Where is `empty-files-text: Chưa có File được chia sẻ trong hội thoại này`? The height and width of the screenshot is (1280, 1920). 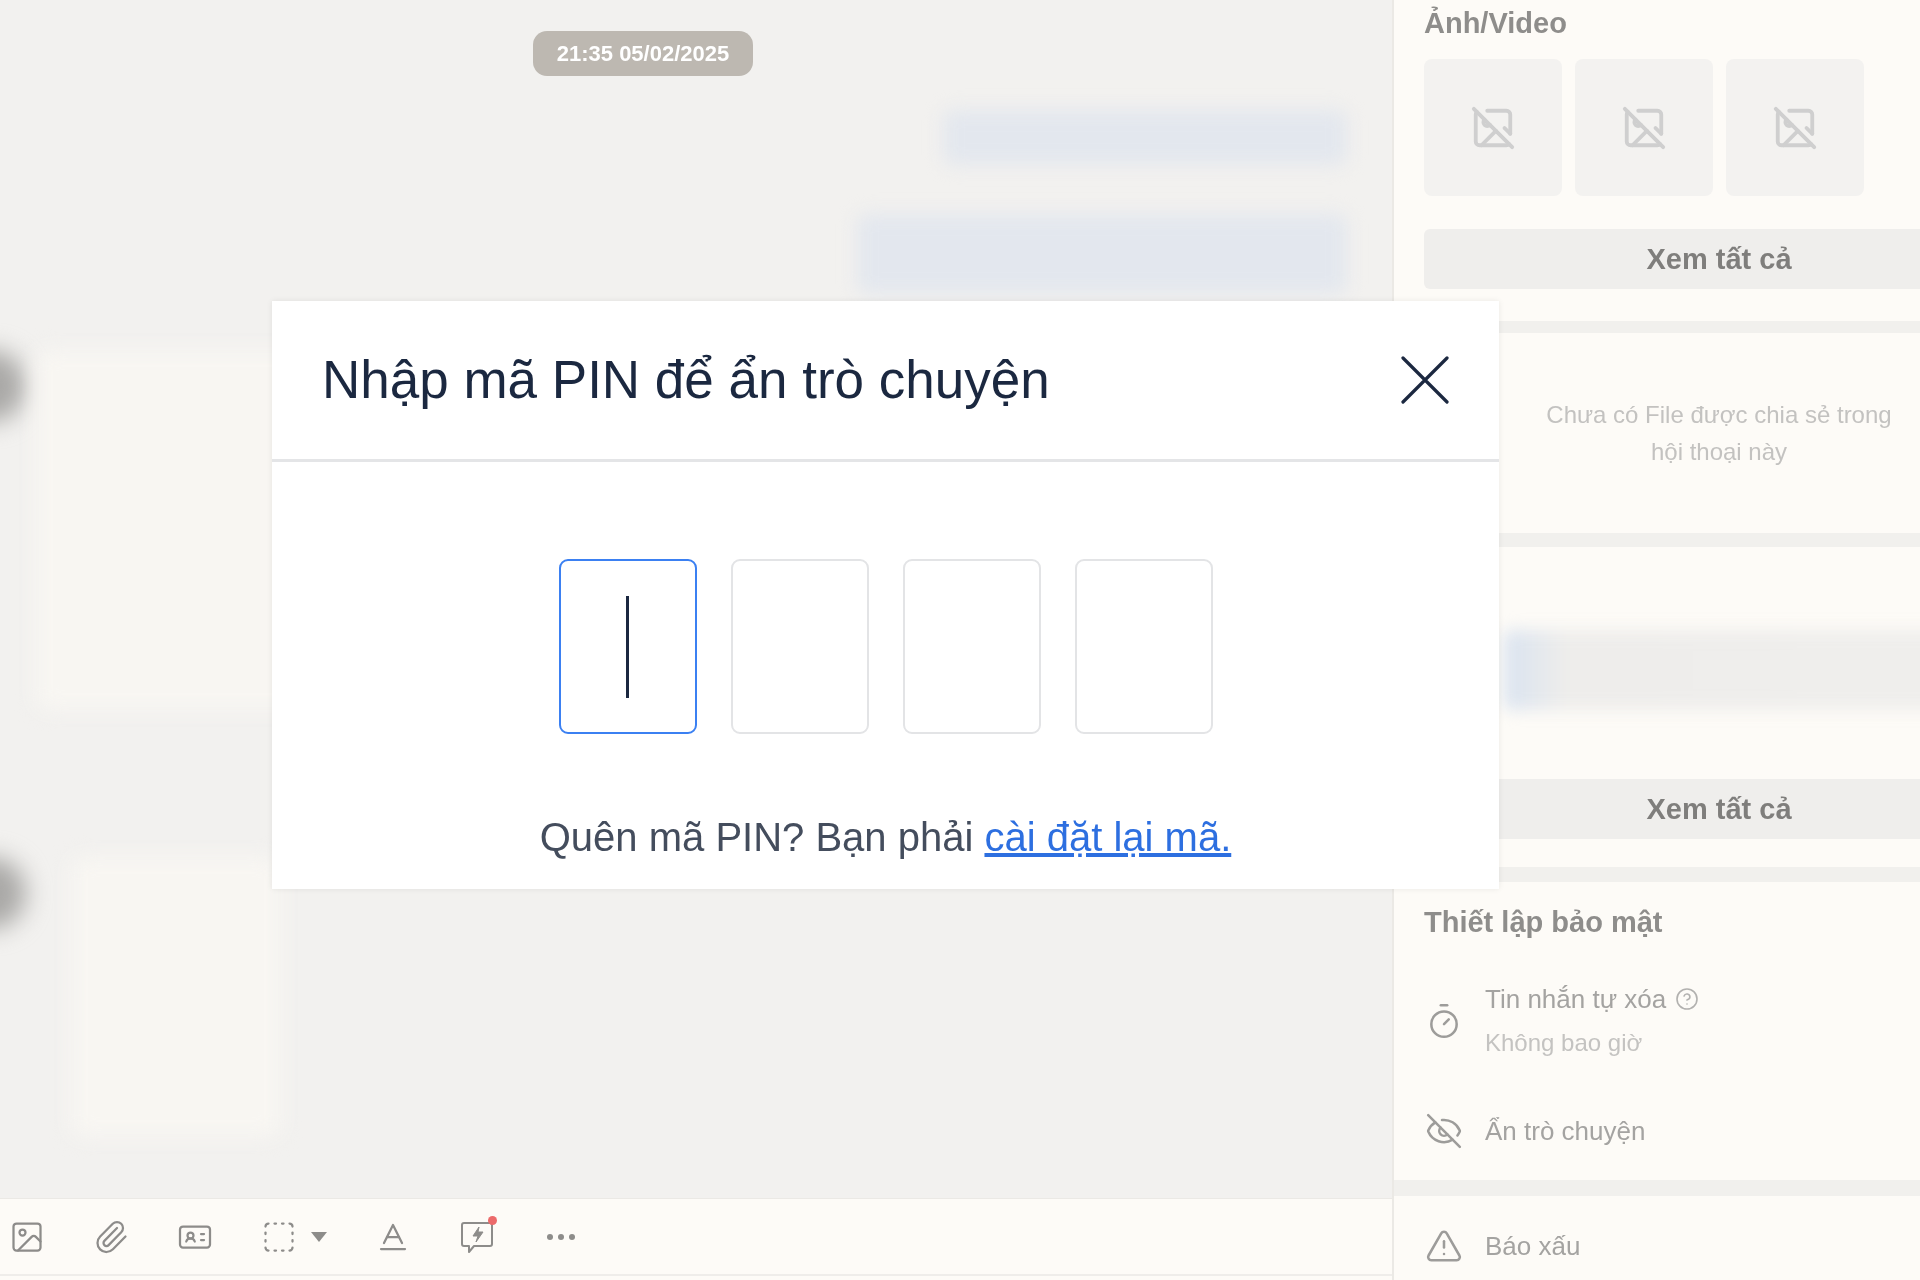
empty-files-text: Chưa có File được chia sẻ trong hội thoại này is located at coordinates (1719, 433).